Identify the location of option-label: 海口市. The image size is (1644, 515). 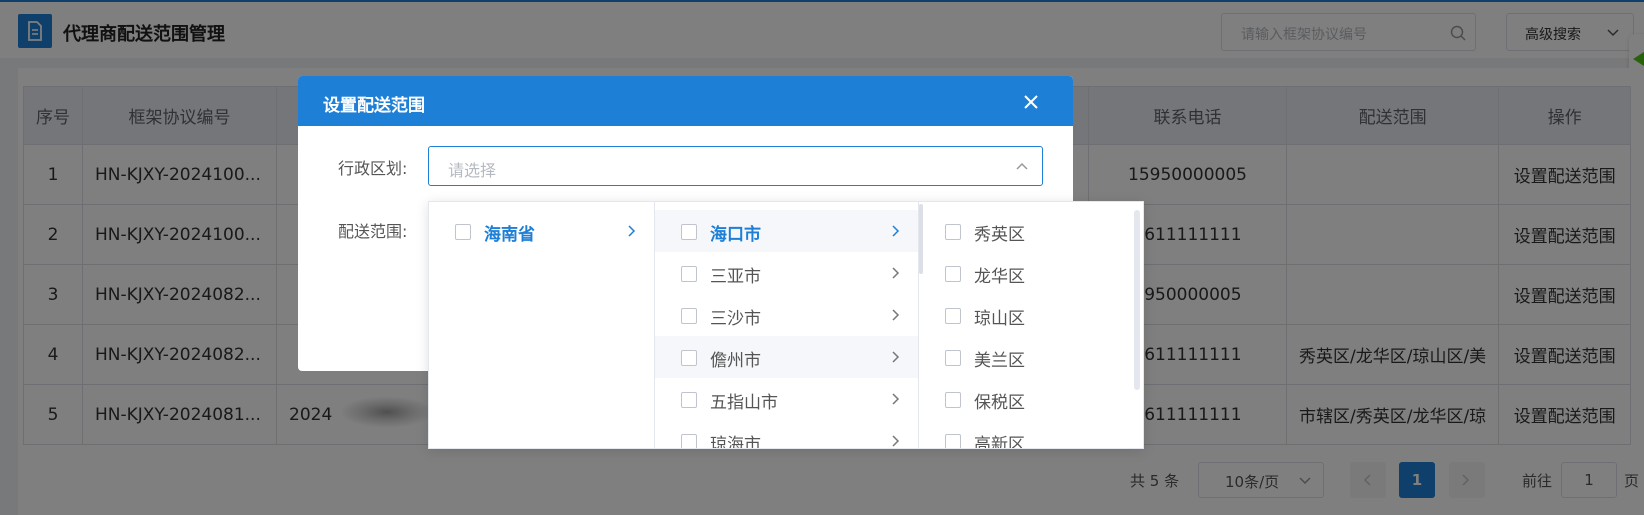
(735, 235).